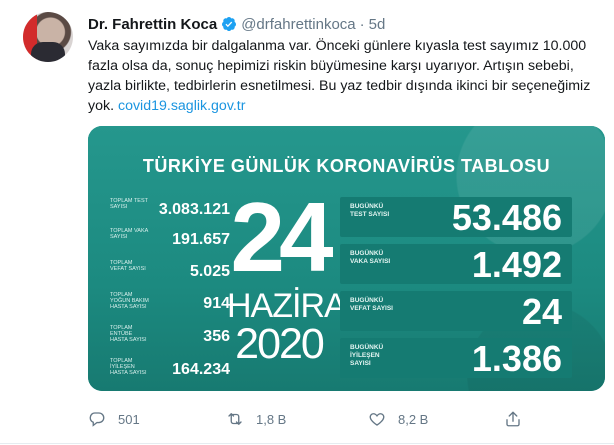 The height and width of the screenshot is (445, 614). I want to click on total-death: TOPLAM VEFAT SAYISI 5.025, so click(170, 273).